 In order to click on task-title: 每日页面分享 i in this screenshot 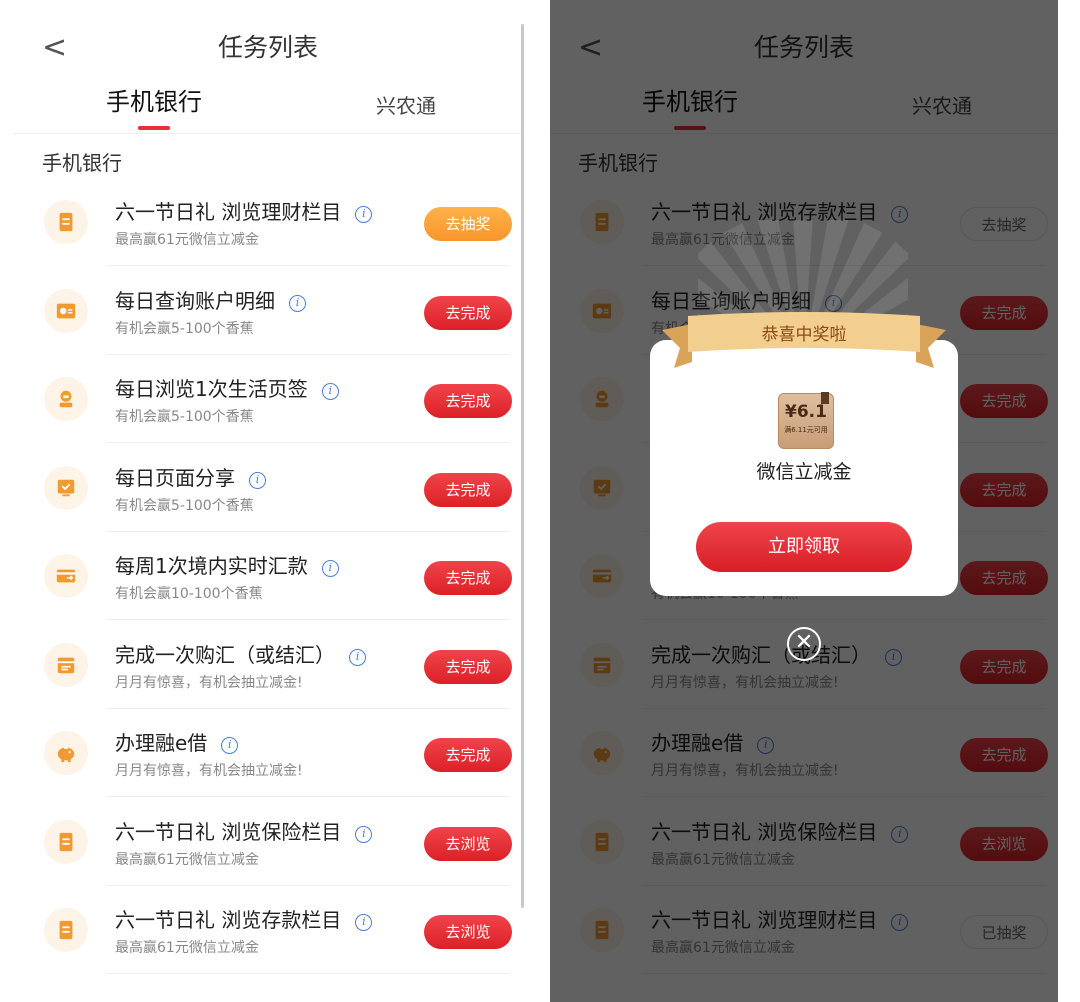, I will do `click(190, 478)`.